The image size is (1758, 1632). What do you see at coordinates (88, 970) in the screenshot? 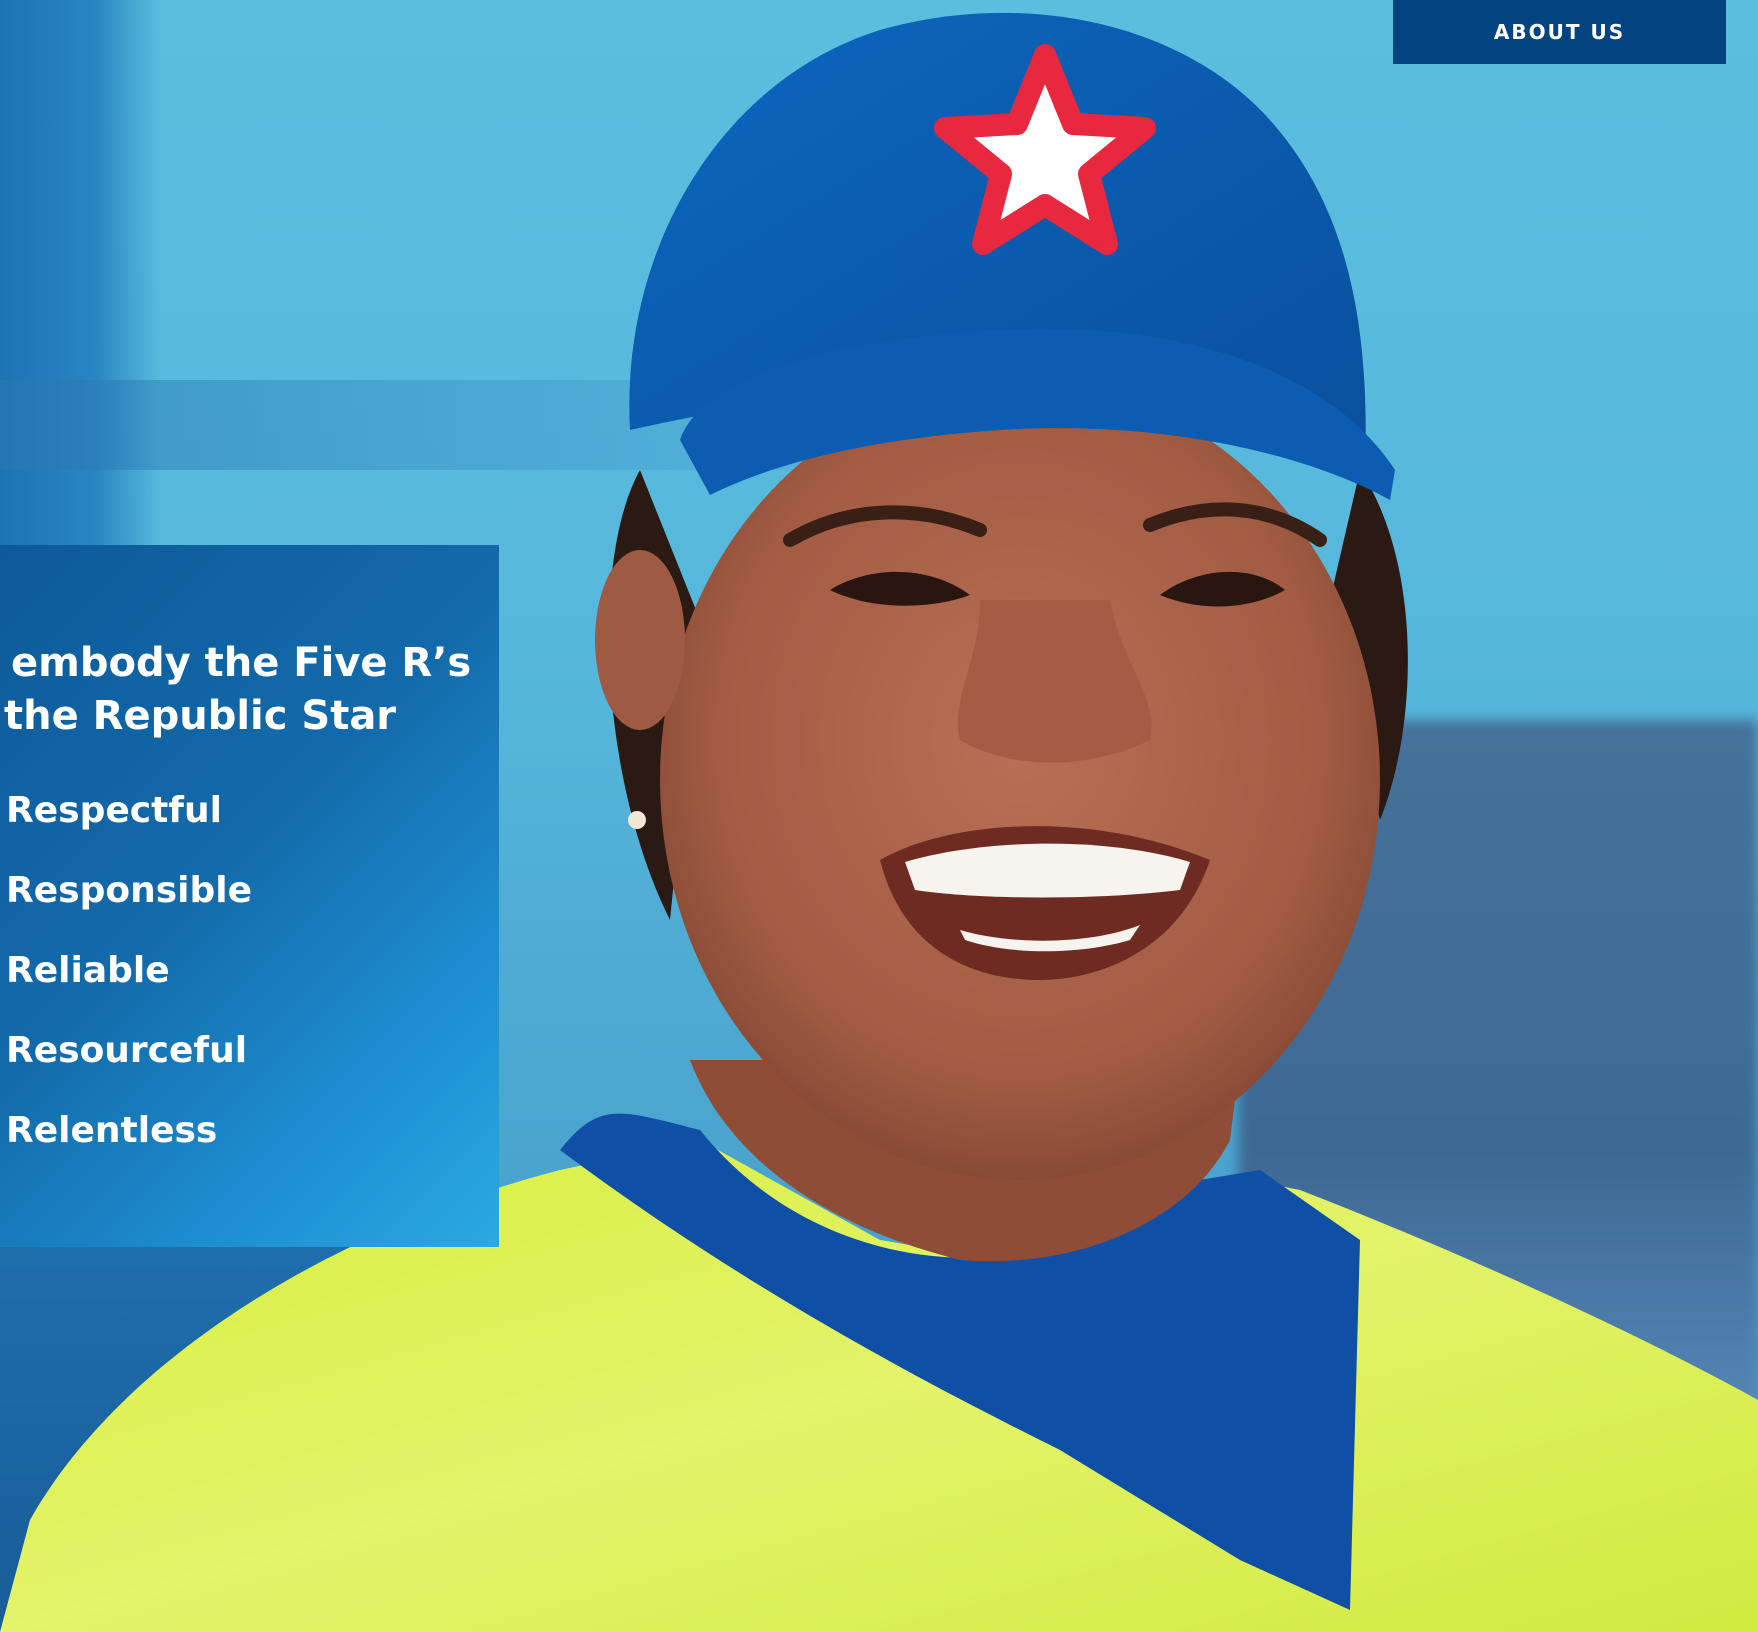
I see `value-item-reliable: Reliable` at bounding box center [88, 970].